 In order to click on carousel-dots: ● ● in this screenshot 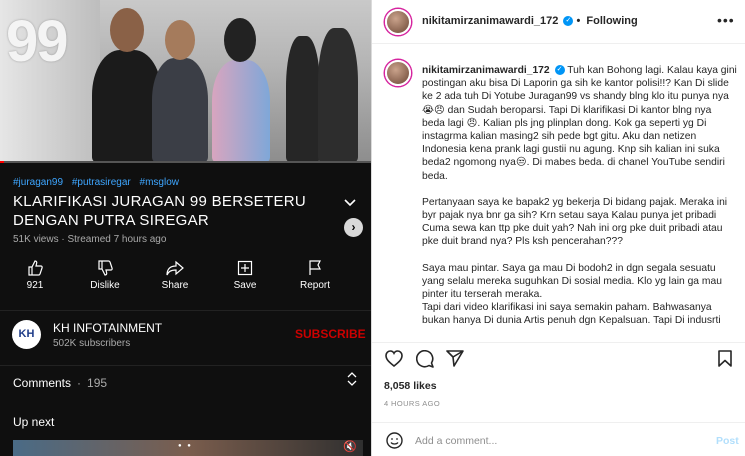, I will do `click(185, 446)`.